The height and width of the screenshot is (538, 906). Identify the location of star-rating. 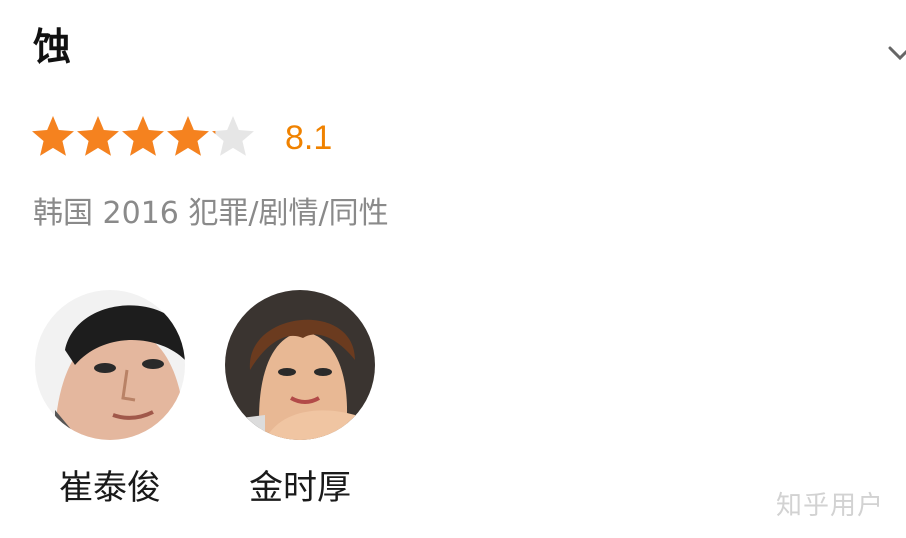
(145, 138).